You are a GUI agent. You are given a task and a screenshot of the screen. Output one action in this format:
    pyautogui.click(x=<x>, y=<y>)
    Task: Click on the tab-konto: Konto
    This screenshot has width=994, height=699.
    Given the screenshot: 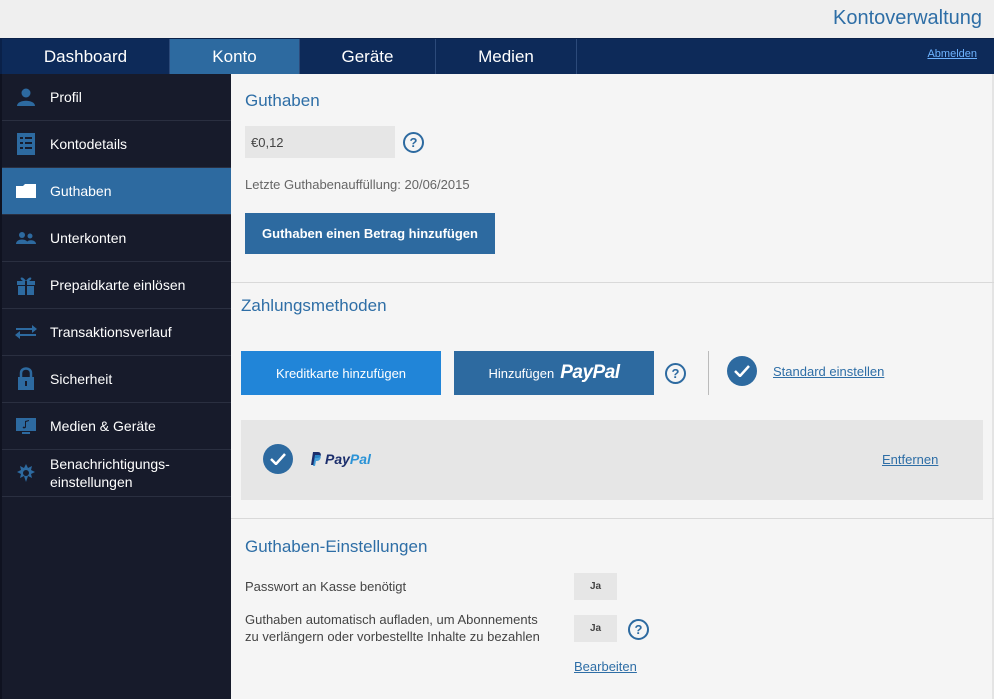 What is the action you would take?
    pyautogui.click(x=235, y=56)
    